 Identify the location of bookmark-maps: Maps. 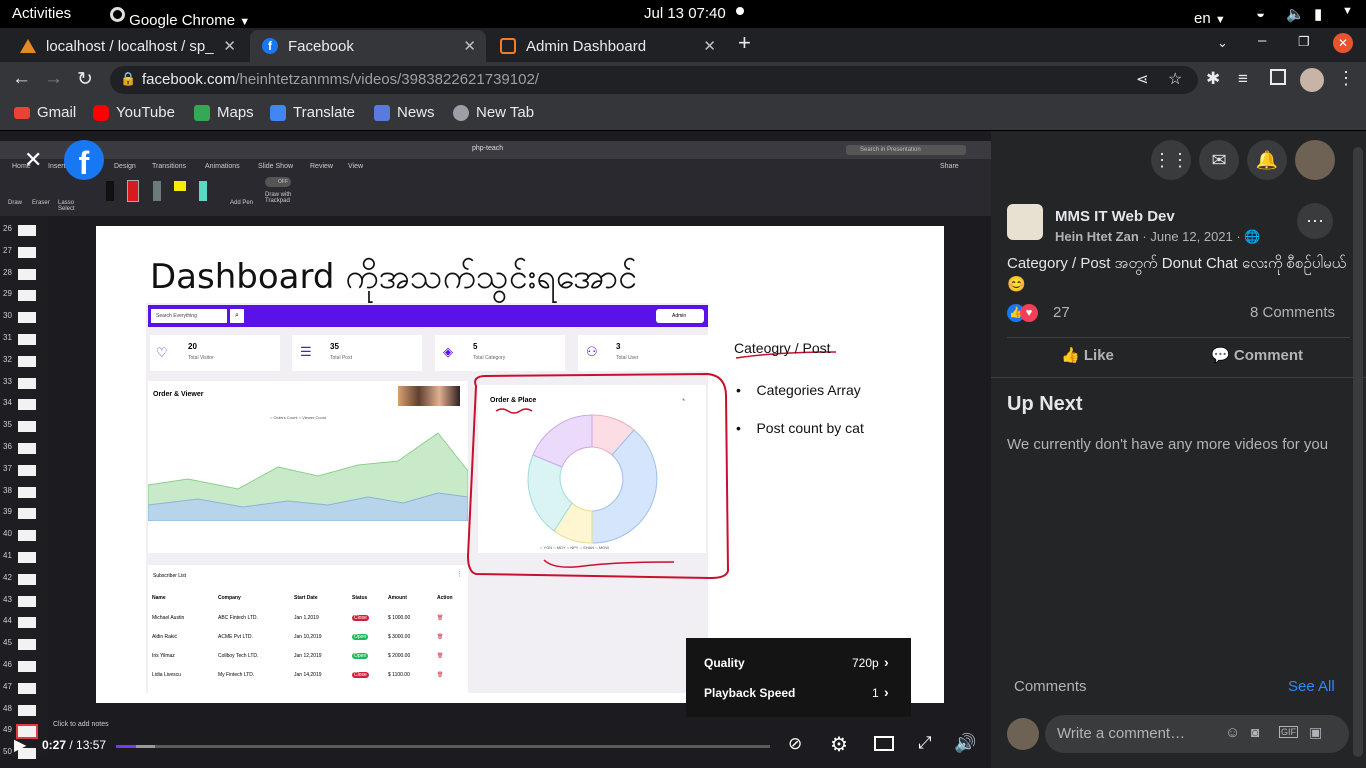
(224, 112).